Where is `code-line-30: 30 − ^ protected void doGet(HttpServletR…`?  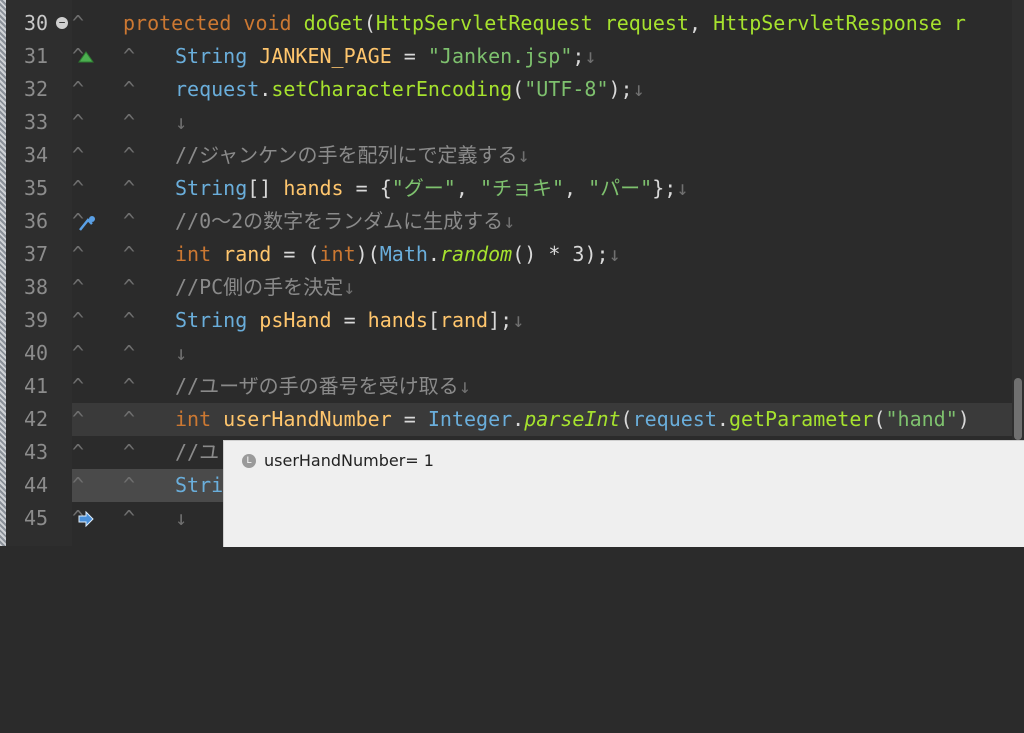 code-line-30: 30 − ^ protected void doGet(HttpServletR… is located at coordinates (512, 35).